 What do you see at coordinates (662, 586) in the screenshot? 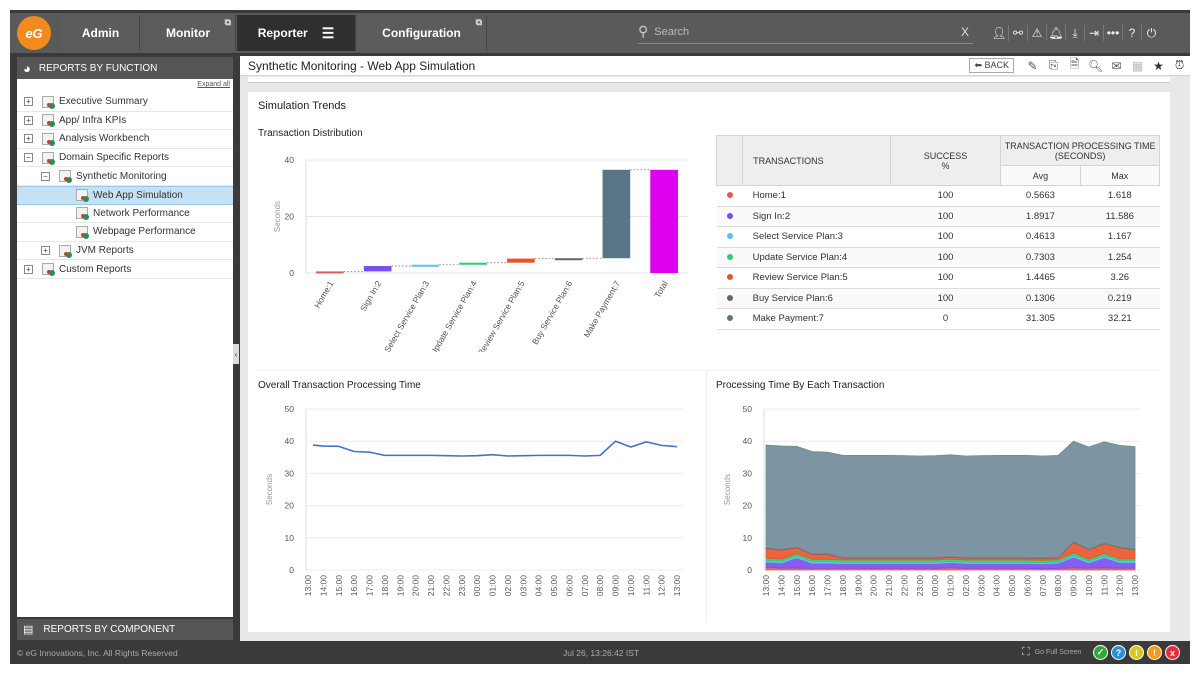
I see `x-tick-label: 12:00` at bounding box center [662, 586].